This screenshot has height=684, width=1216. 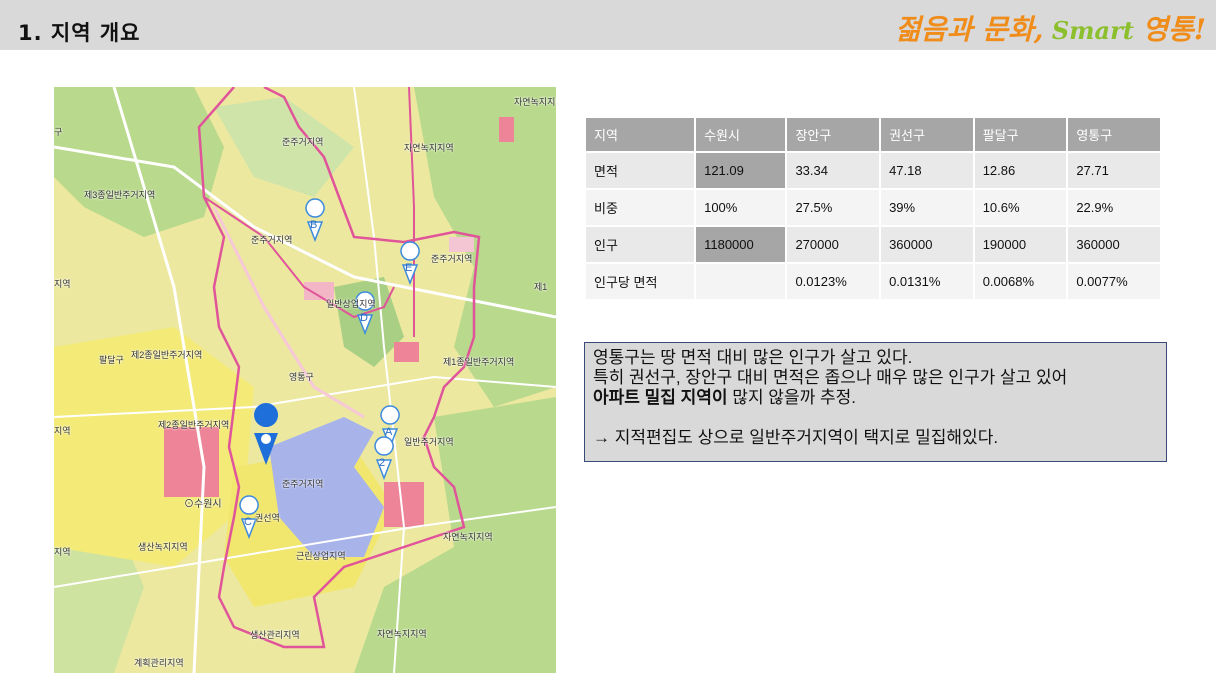 What do you see at coordinates (408, 268) in the screenshot?
I see `map-marker-e: E` at bounding box center [408, 268].